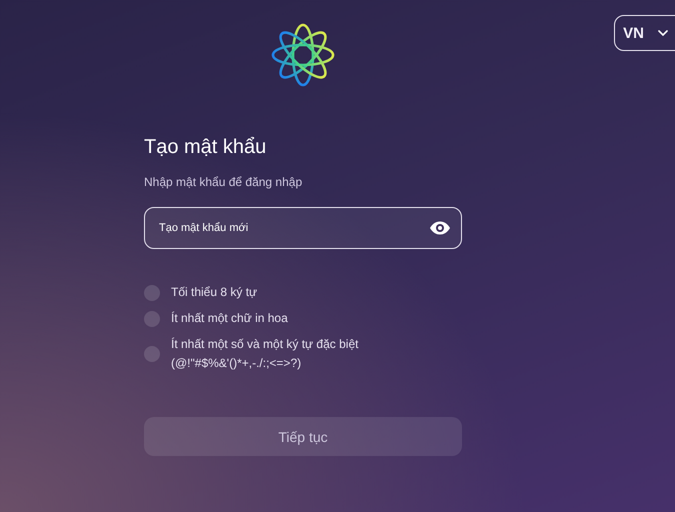 The height and width of the screenshot is (512, 675). I want to click on requirement-text: Ít nhất một chữ in hoa, so click(230, 318).